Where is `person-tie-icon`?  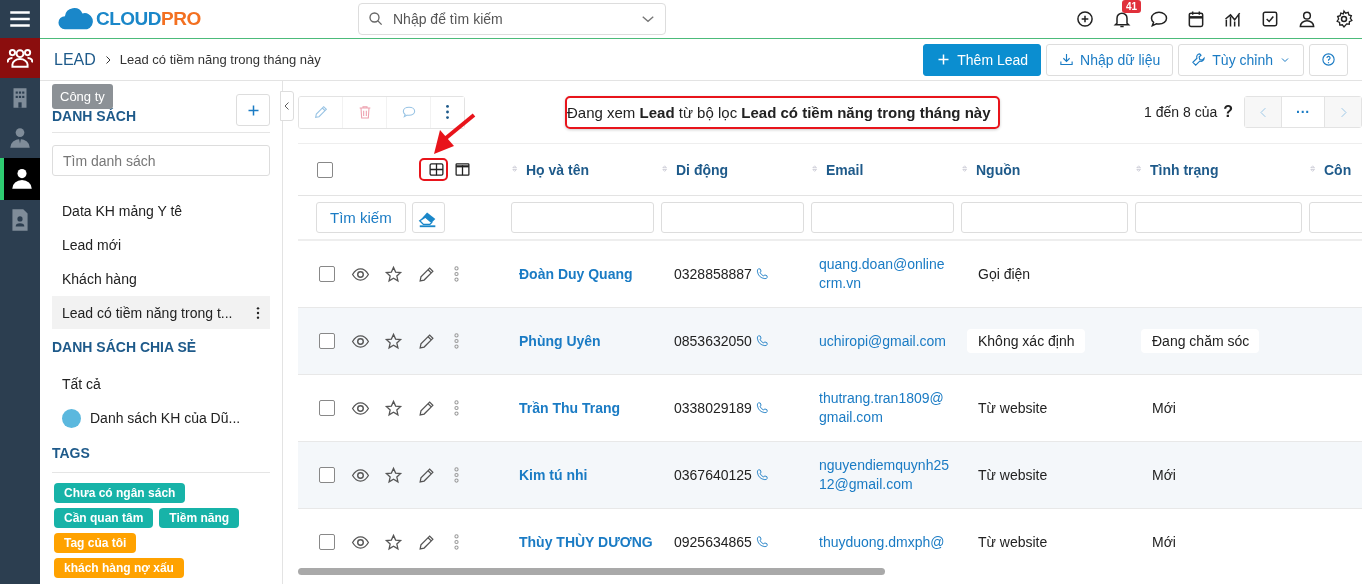 person-tie-icon is located at coordinates (20, 138).